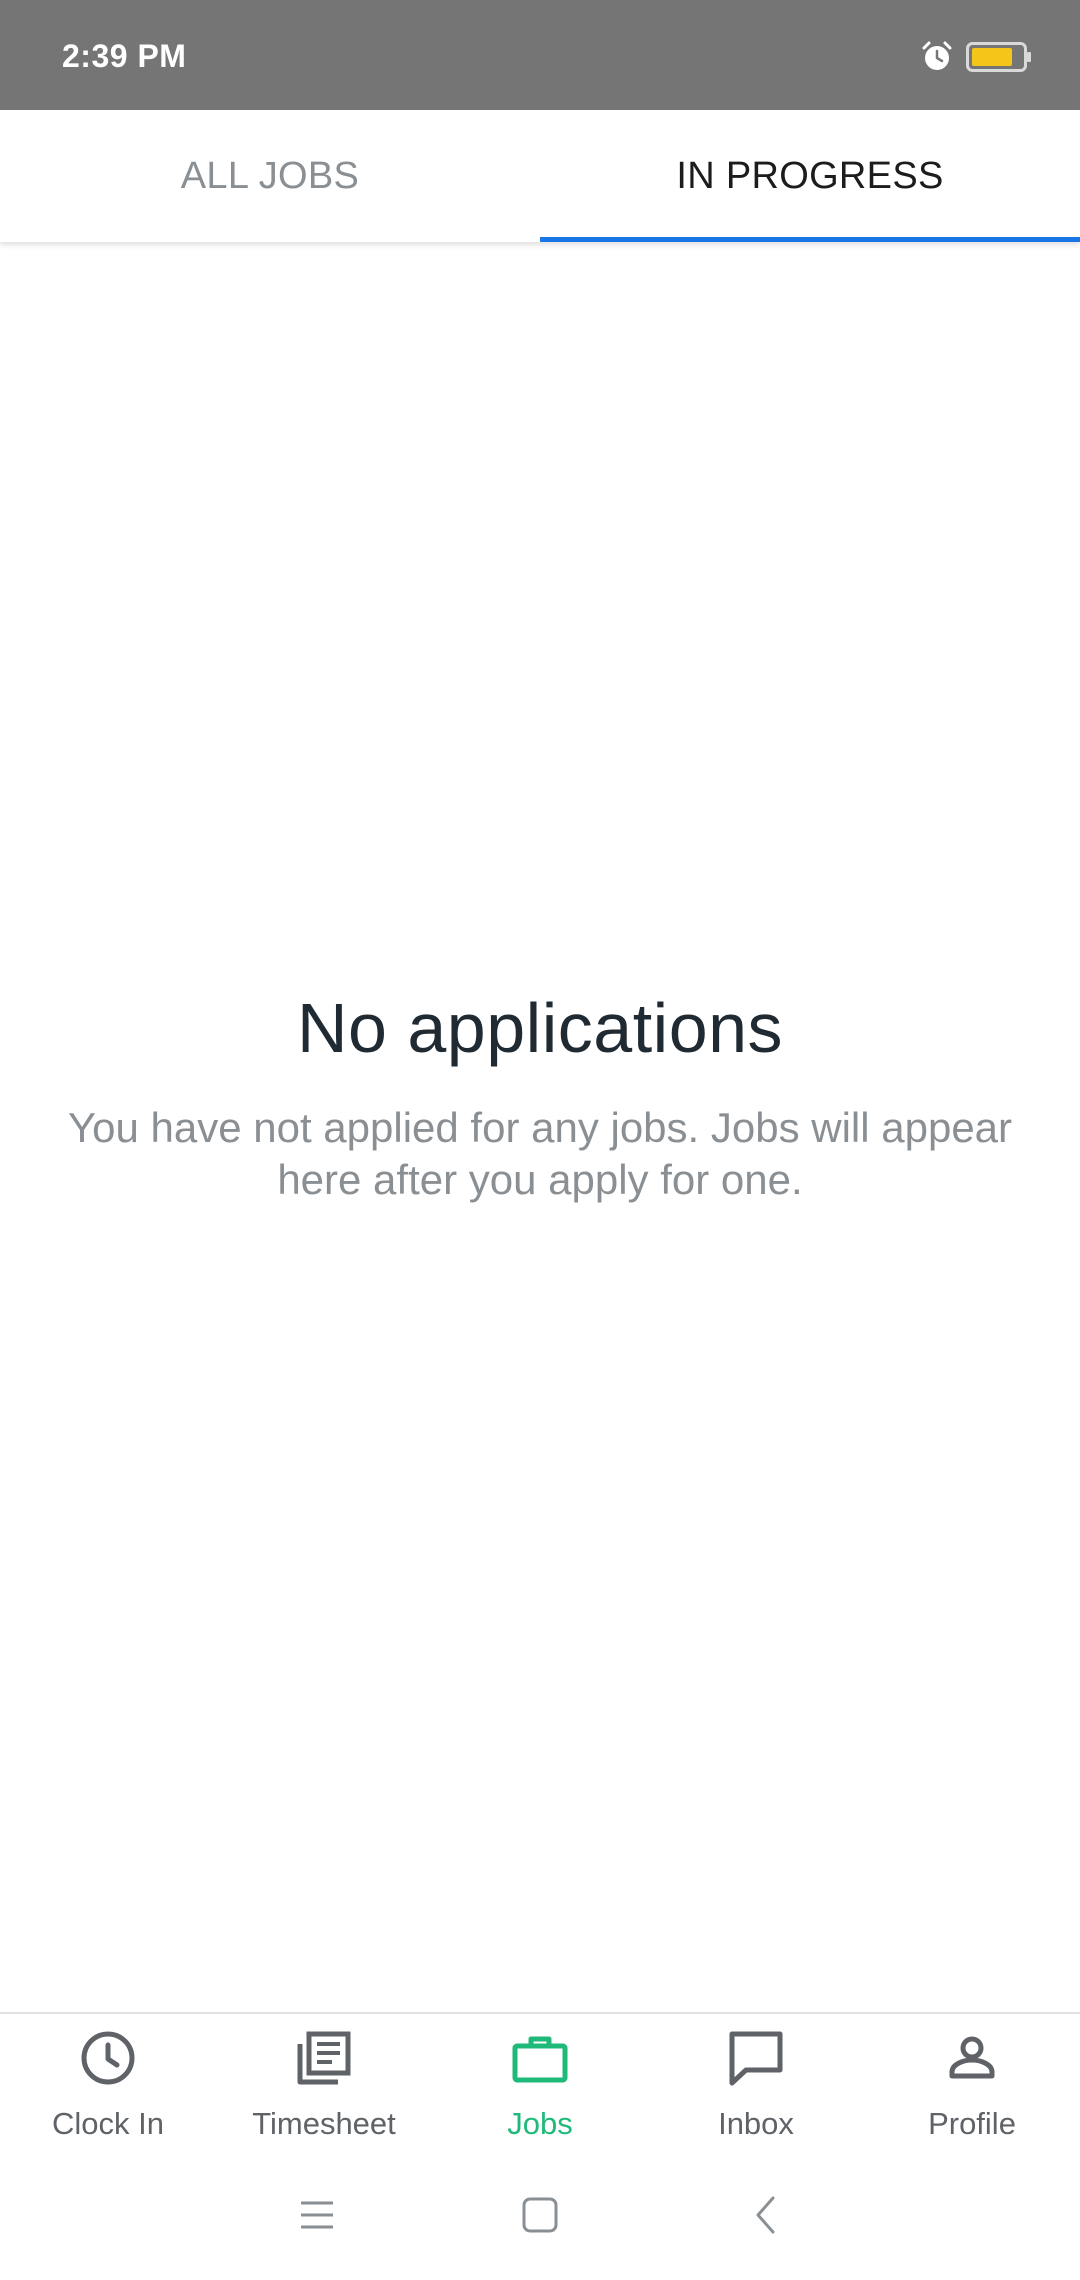 The height and width of the screenshot is (2280, 1080). Describe the element at coordinates (998, 57) in the screenshot. I see `battery-icon` at that location.